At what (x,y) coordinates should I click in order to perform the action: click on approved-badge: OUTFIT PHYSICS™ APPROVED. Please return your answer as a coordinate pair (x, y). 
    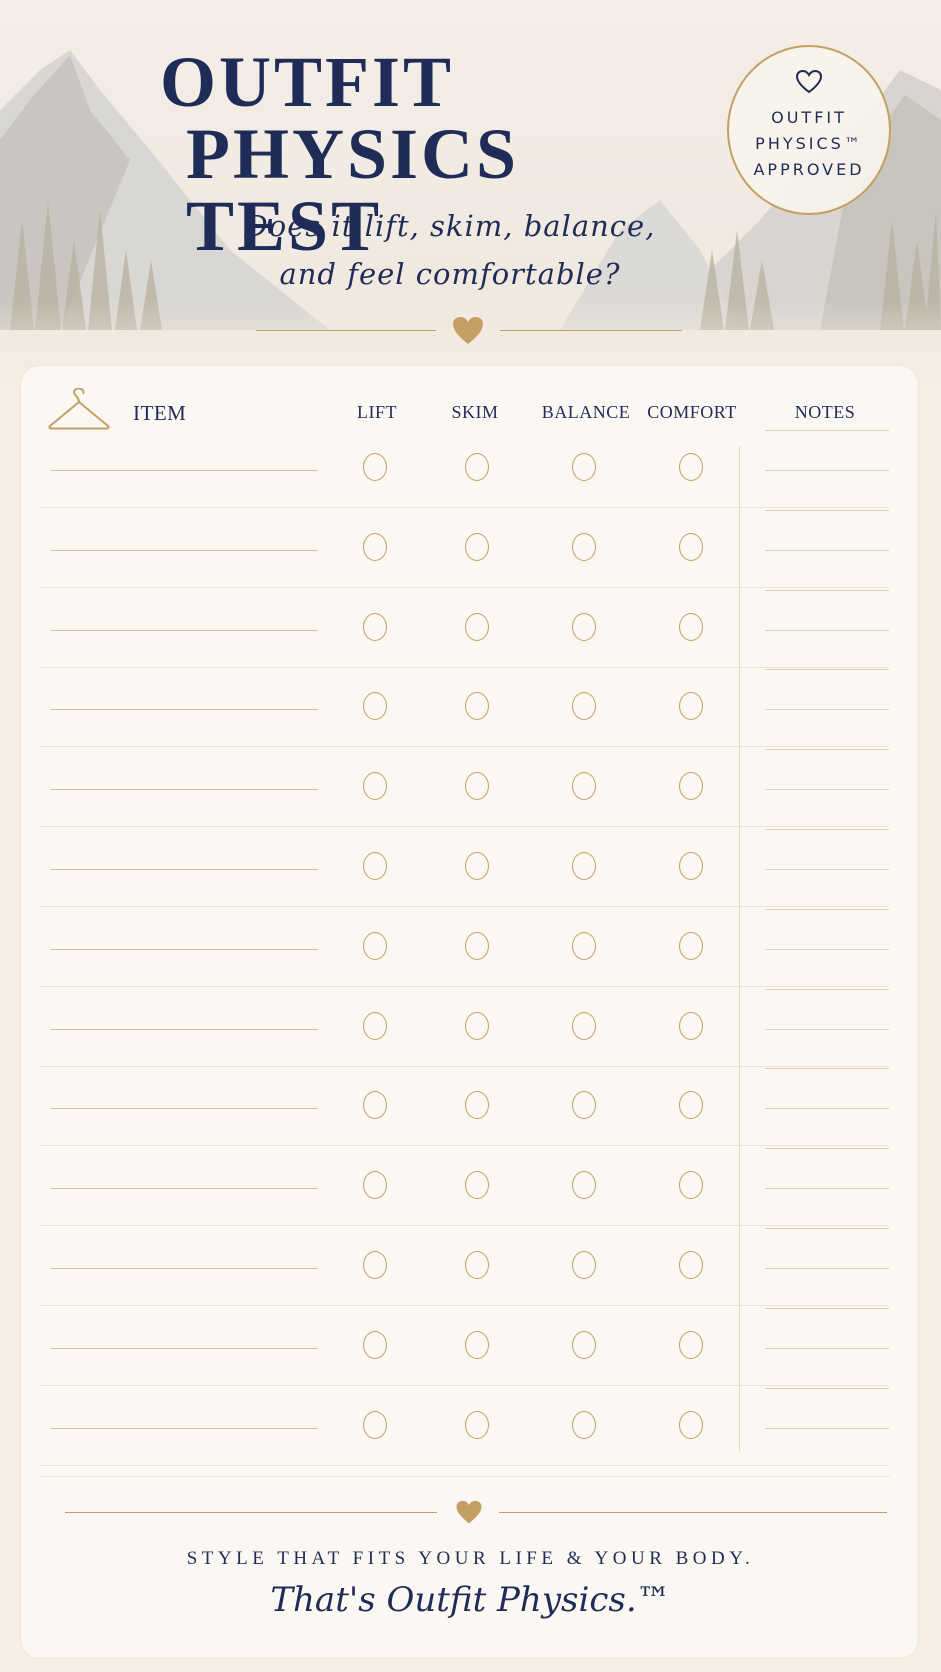
    Looking at the image, I should click on (809, 130).